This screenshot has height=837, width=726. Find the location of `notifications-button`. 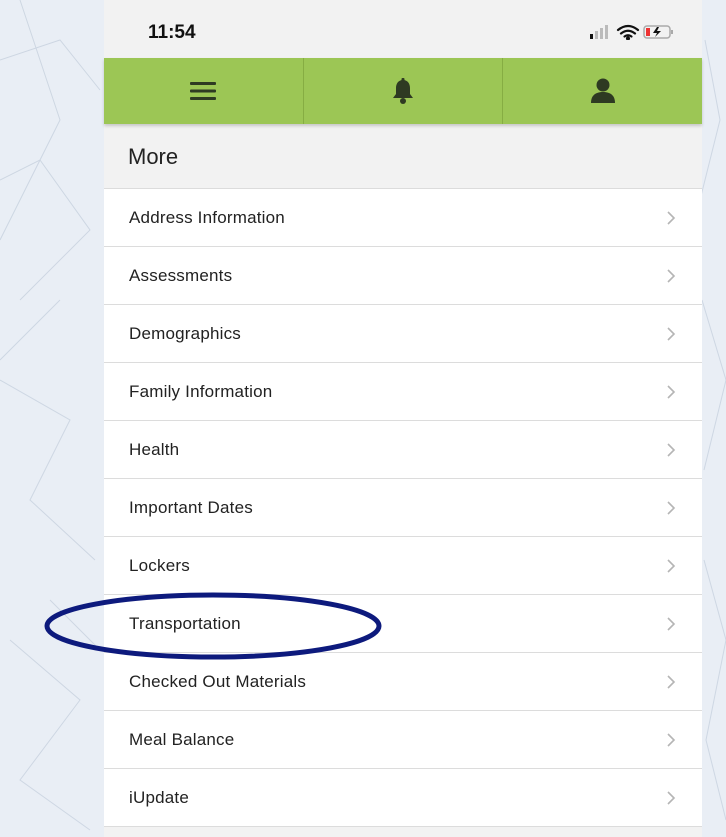

notifications-button is located at coordinates (404, 91).